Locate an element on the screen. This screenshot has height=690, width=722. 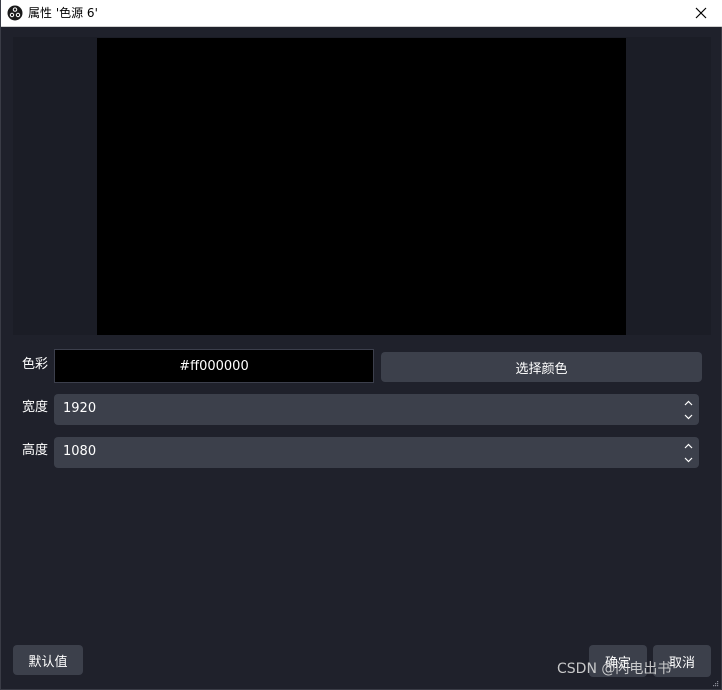
width-spin-arrows is located at coordinates (688, 409).